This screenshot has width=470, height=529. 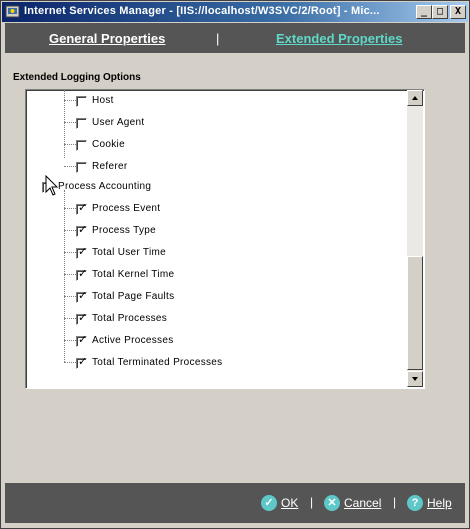 I want to click on vertical-scrollbar, so click(x=415, y=238).